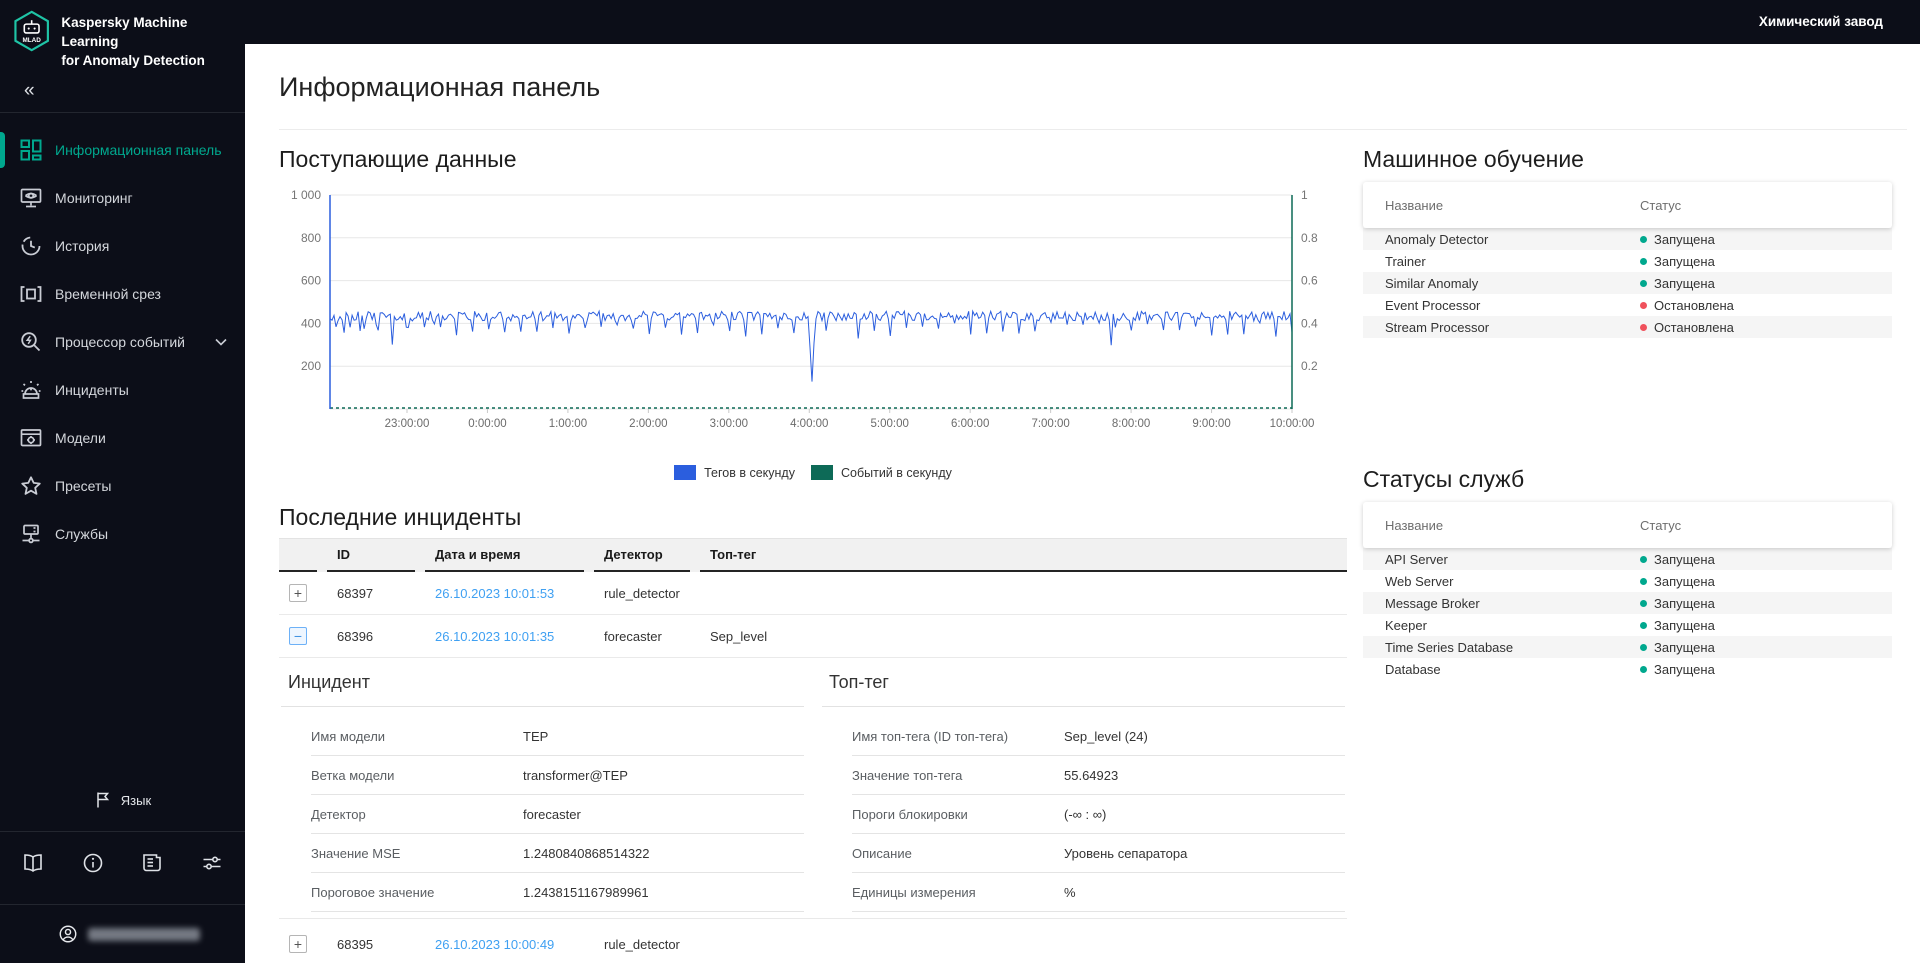 The height and width of the screenshot is (963, 1920). What do you see at coordinates (494, 636) in the screenshot?
I see `incident-datetime-link: 26.10.2023 10:01:35` at bounding box center [494, 636].